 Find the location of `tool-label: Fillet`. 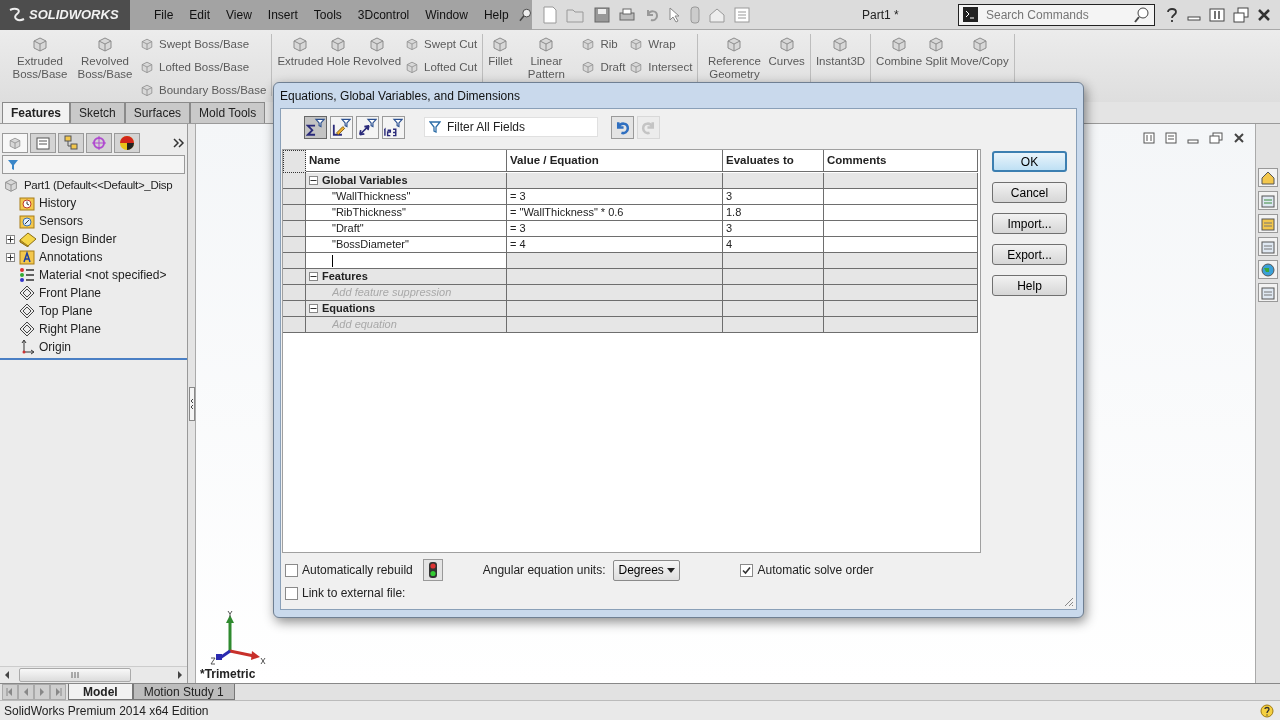

tool-label: Fillet is located at coordinates (500, 61).